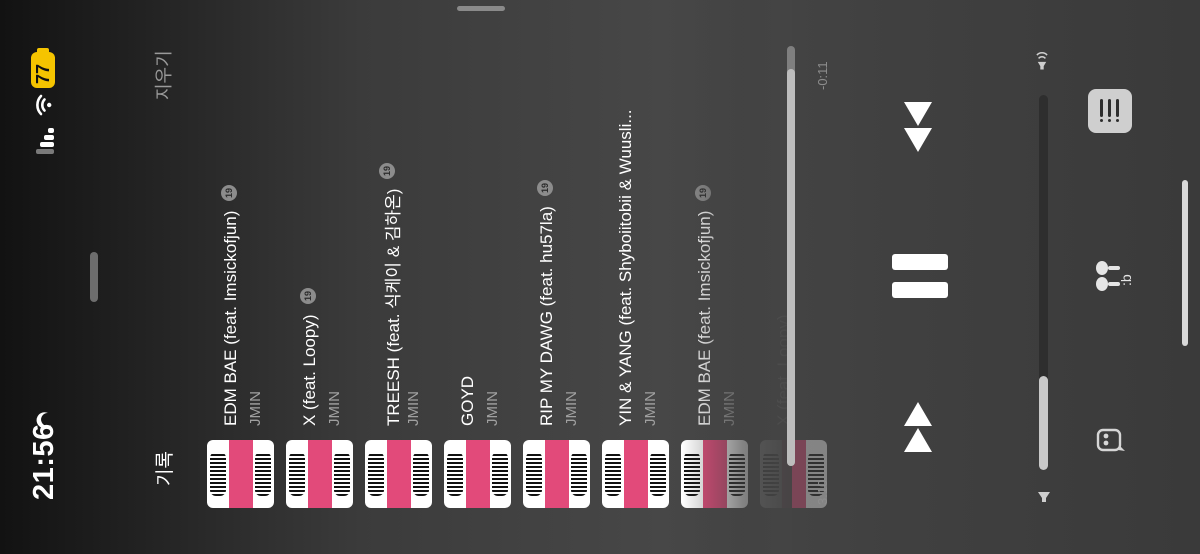 This screenshot has height=554, width=1200. Describe the element at coordinates (920, 277) in the screenshot. I see `pause-button` at that location.